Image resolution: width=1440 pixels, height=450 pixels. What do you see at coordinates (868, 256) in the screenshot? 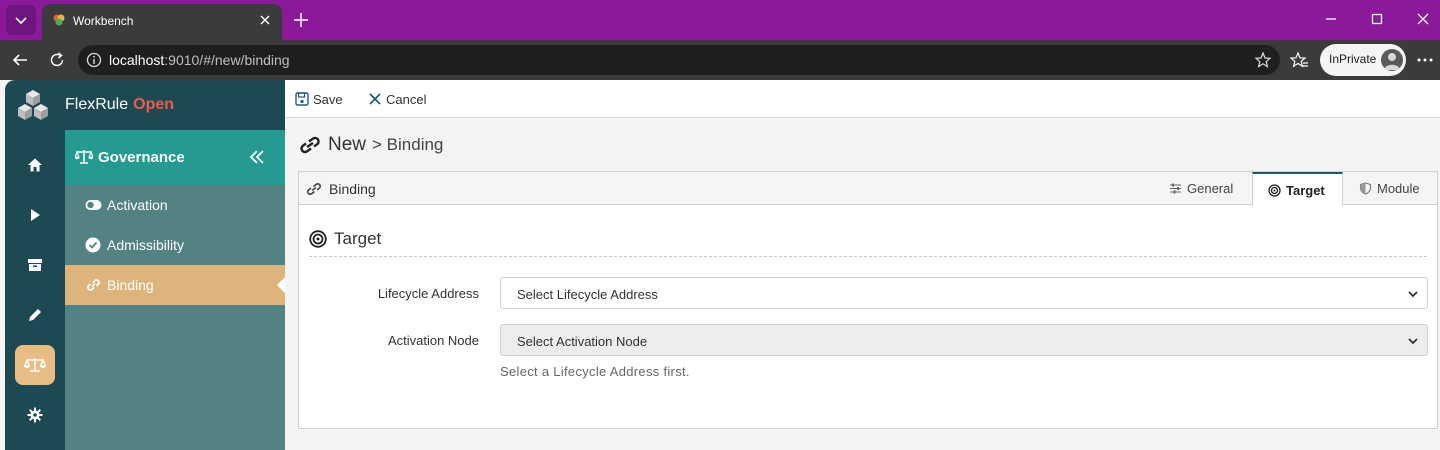
I see `section-divider` at bounding box center [868, 256].